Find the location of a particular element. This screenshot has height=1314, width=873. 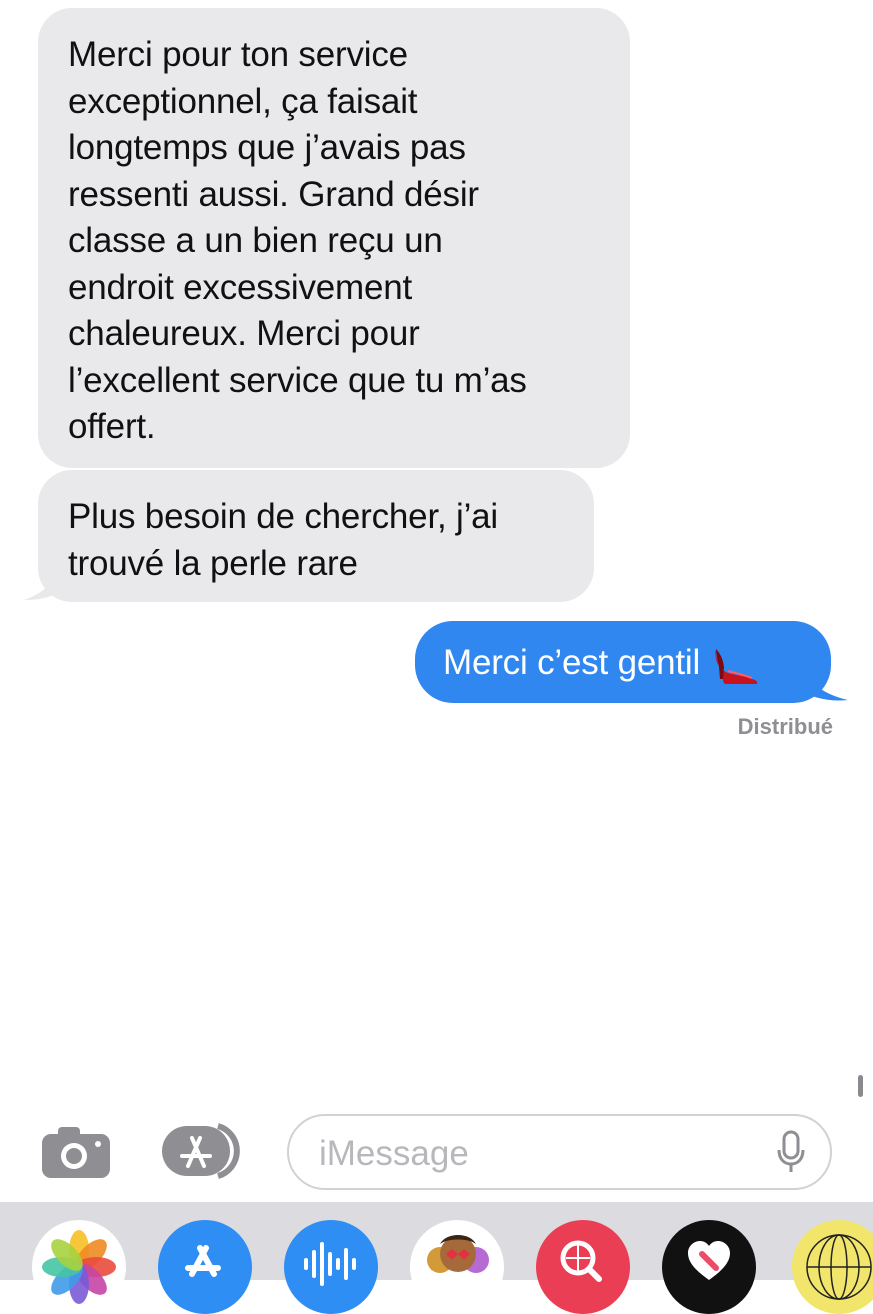

app-store-icon is located at coordinates (205, 1267).